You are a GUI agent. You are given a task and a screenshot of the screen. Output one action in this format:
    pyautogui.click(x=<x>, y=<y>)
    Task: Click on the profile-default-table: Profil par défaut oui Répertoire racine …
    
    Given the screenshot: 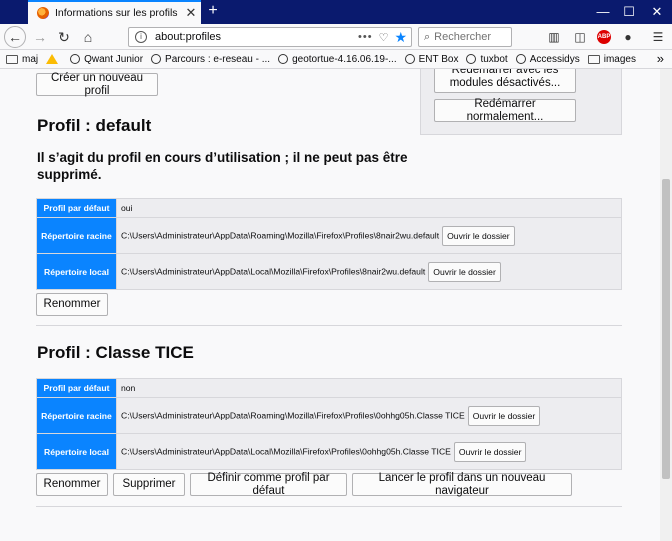 What is the action you would take?
    pyautogui.click(x=329, y=244)
    